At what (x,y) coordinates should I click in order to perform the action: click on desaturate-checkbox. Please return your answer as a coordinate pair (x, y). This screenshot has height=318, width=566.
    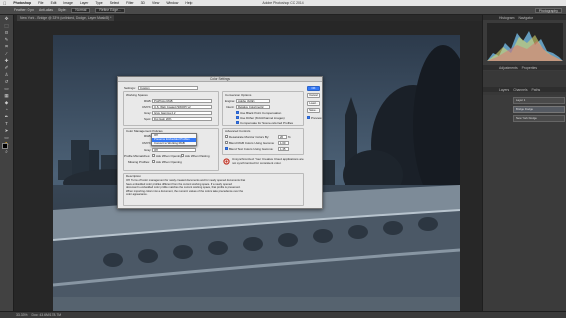
    Looking at the image, I should click on (226, 136).